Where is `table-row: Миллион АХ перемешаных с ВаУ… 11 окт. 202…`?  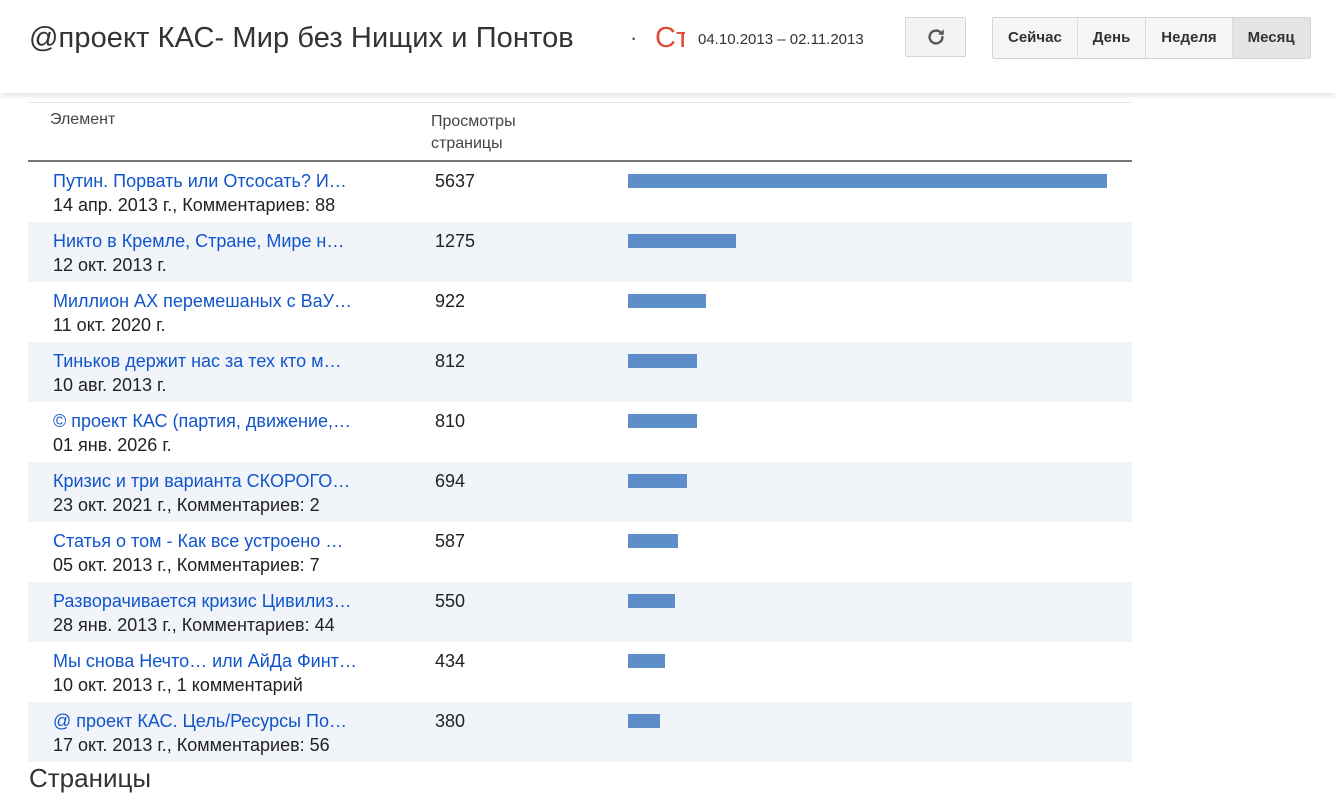 table-row: Миллион АХ перемешаных с ВаУ… 11 окт. 202… is located at coordinates (580, 312).